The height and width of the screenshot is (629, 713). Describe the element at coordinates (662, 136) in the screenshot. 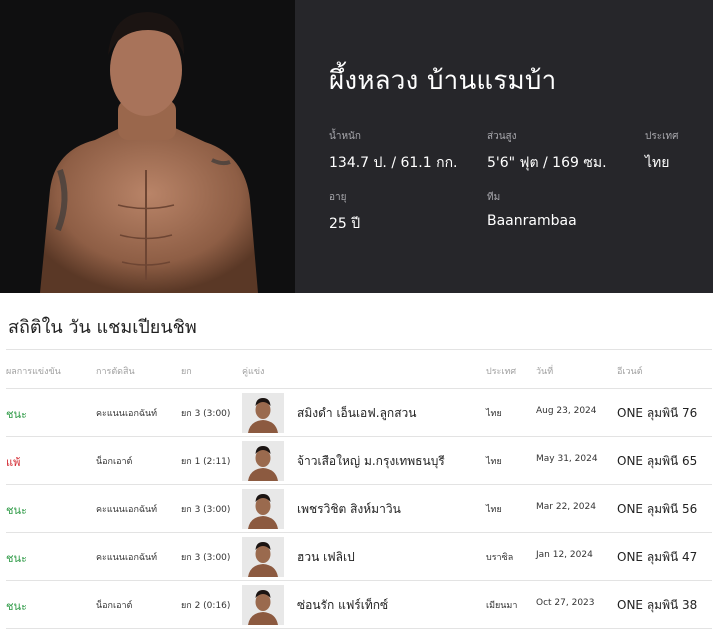

I see `stat-label: ประเทศ` at that location.